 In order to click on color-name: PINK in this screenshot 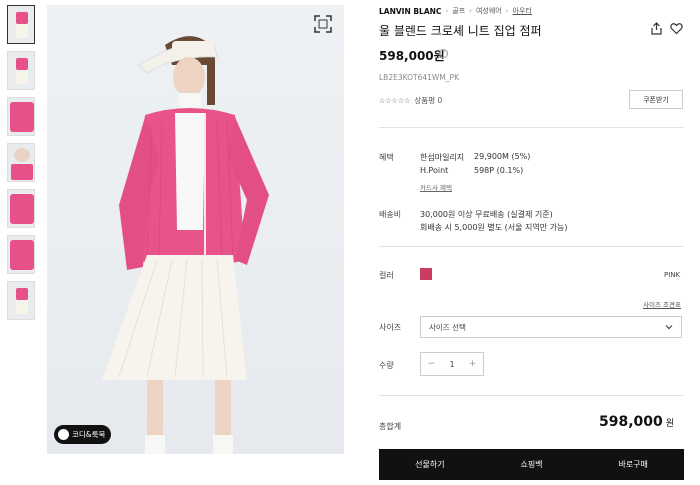, I will do `click(672, 275)`.